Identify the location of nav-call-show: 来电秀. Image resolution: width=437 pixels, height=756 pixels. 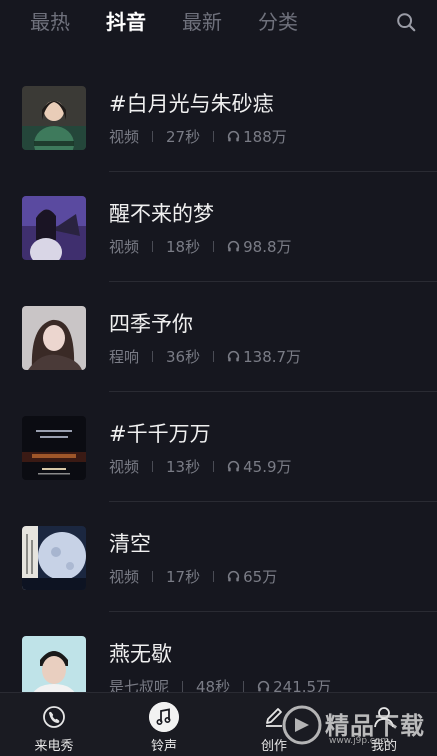
(54, 724).